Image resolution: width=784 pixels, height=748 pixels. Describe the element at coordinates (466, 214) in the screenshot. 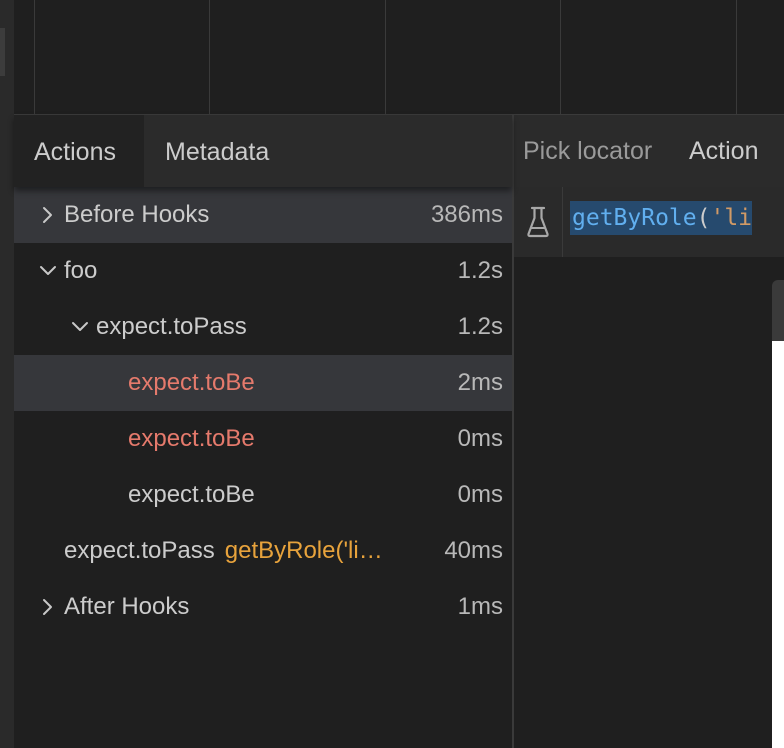

I see `action-duration: 386ms` at that location.